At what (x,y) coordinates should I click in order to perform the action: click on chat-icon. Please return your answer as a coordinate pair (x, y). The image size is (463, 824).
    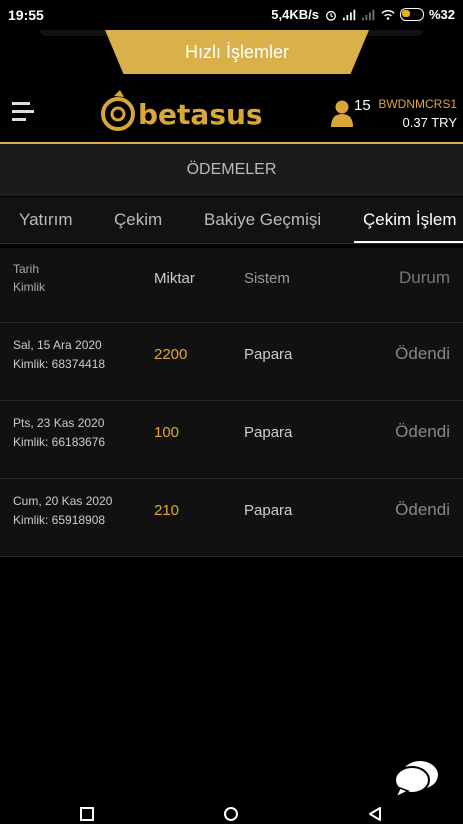
    Looking at the image, I should click on (416, 778).